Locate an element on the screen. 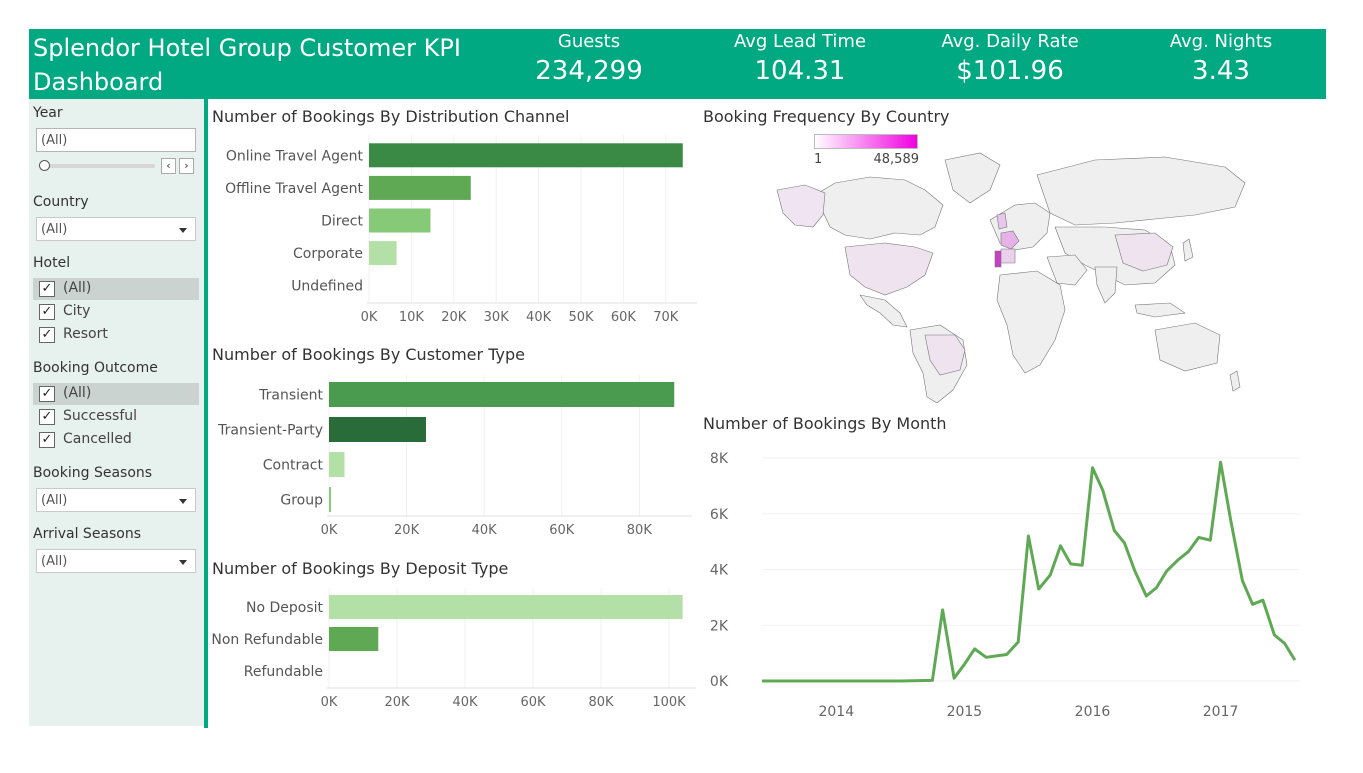  hotel-option-label: (All) is located at coordinates (77, 288).